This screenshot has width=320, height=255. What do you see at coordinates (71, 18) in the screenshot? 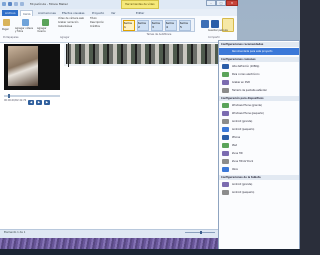
I see `webcam-button: Vídeo de cámara web` at bounding box center [71, 18].